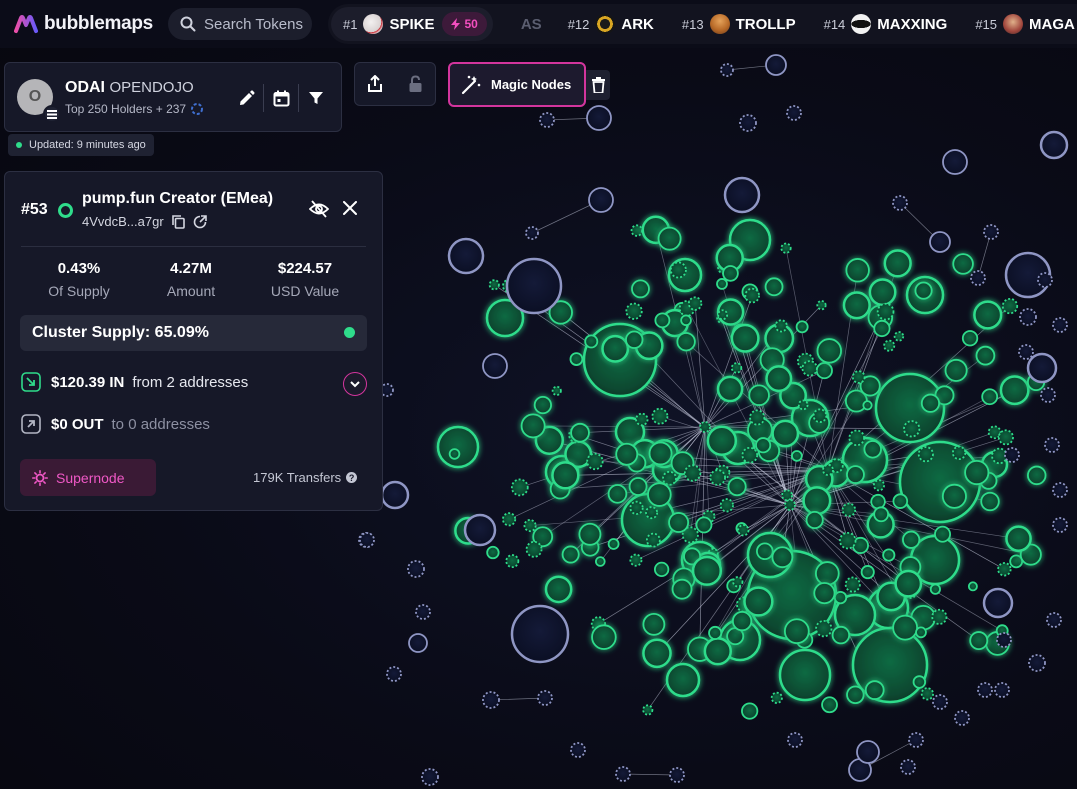  What do you see at coordinates (611, 24) in the screenshot?
I see `trending-token-ark: #12 ARK` at bounding box center [611, 24].